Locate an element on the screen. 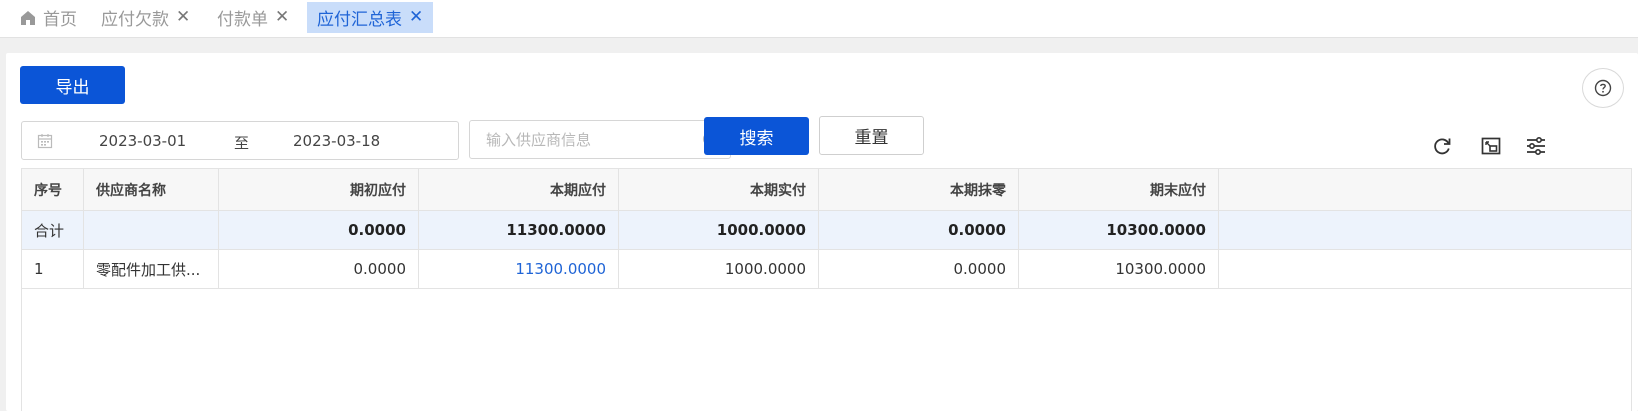  total-current-writeoff: 0.0000 is located at coordinates (919, 230).